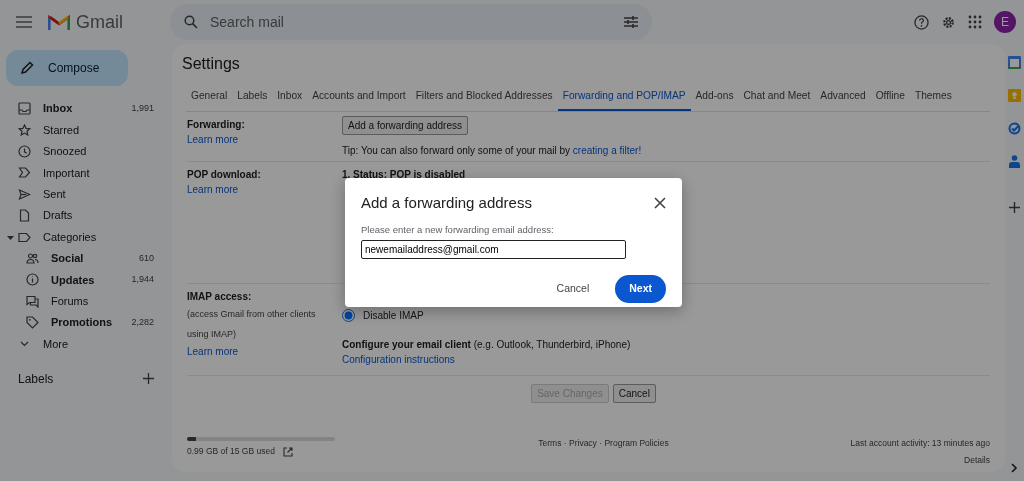 This screenshot has height=481, width=1024. Describe the element at coordinates (86, 301) in the screenshot. I see `sidebar-item: Forums` at that location.